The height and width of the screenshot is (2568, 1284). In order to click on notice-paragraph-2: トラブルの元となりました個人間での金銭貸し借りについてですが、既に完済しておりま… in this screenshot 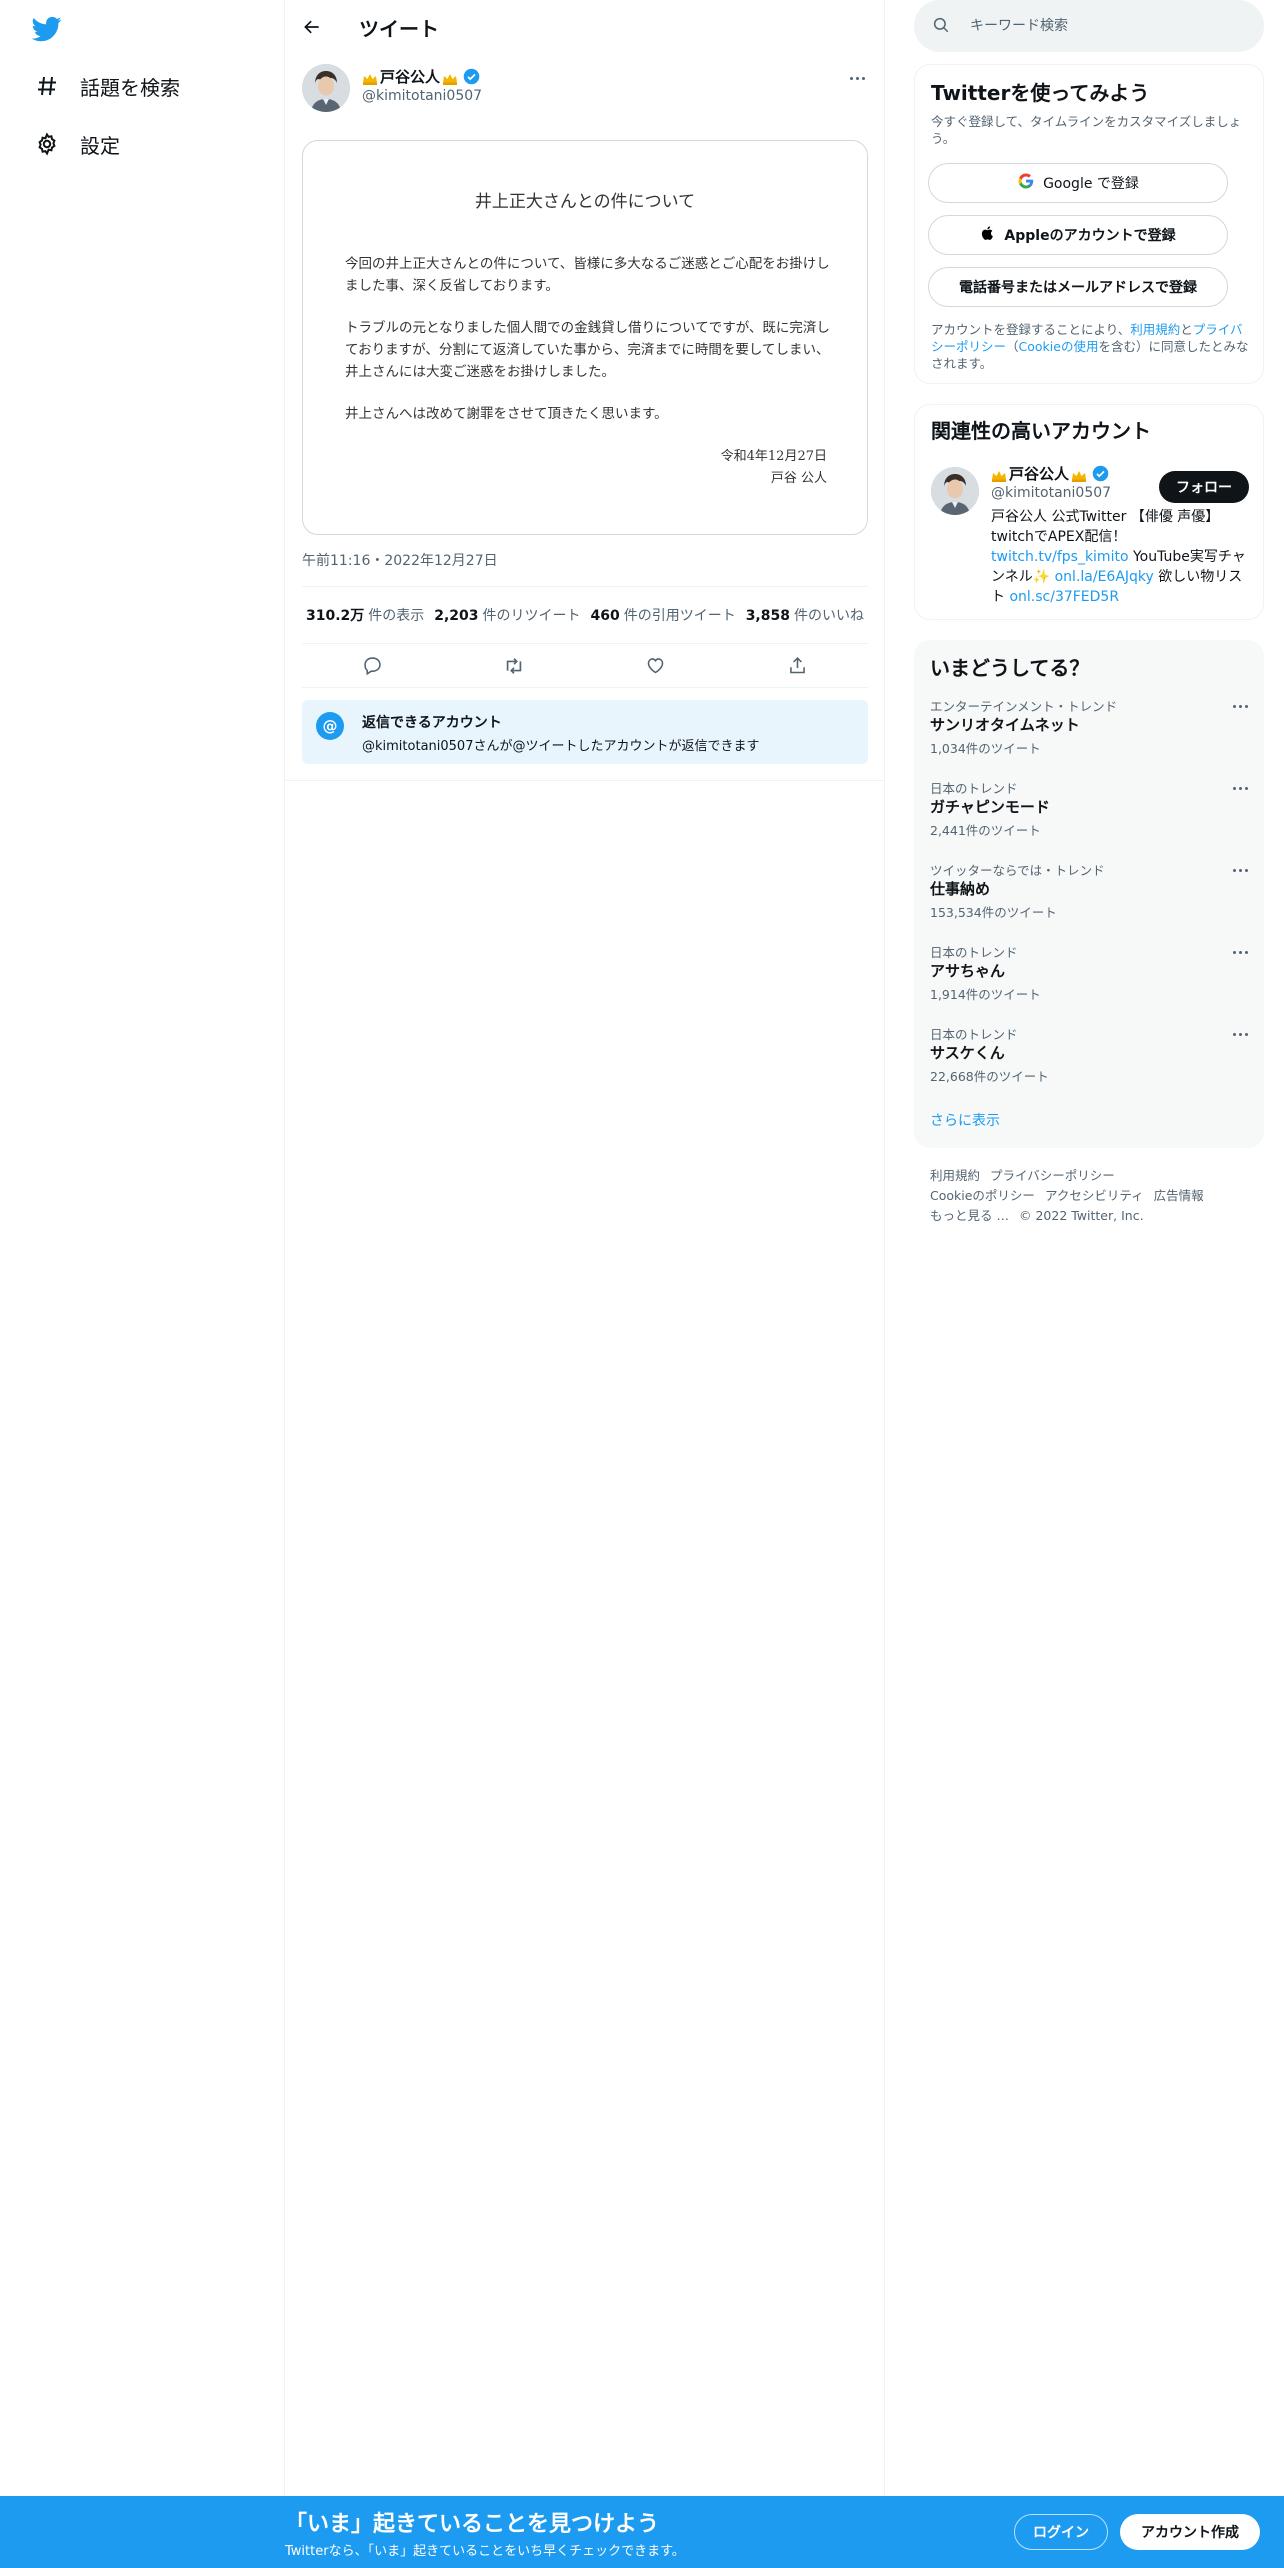, I will do `click(587, 350)`.